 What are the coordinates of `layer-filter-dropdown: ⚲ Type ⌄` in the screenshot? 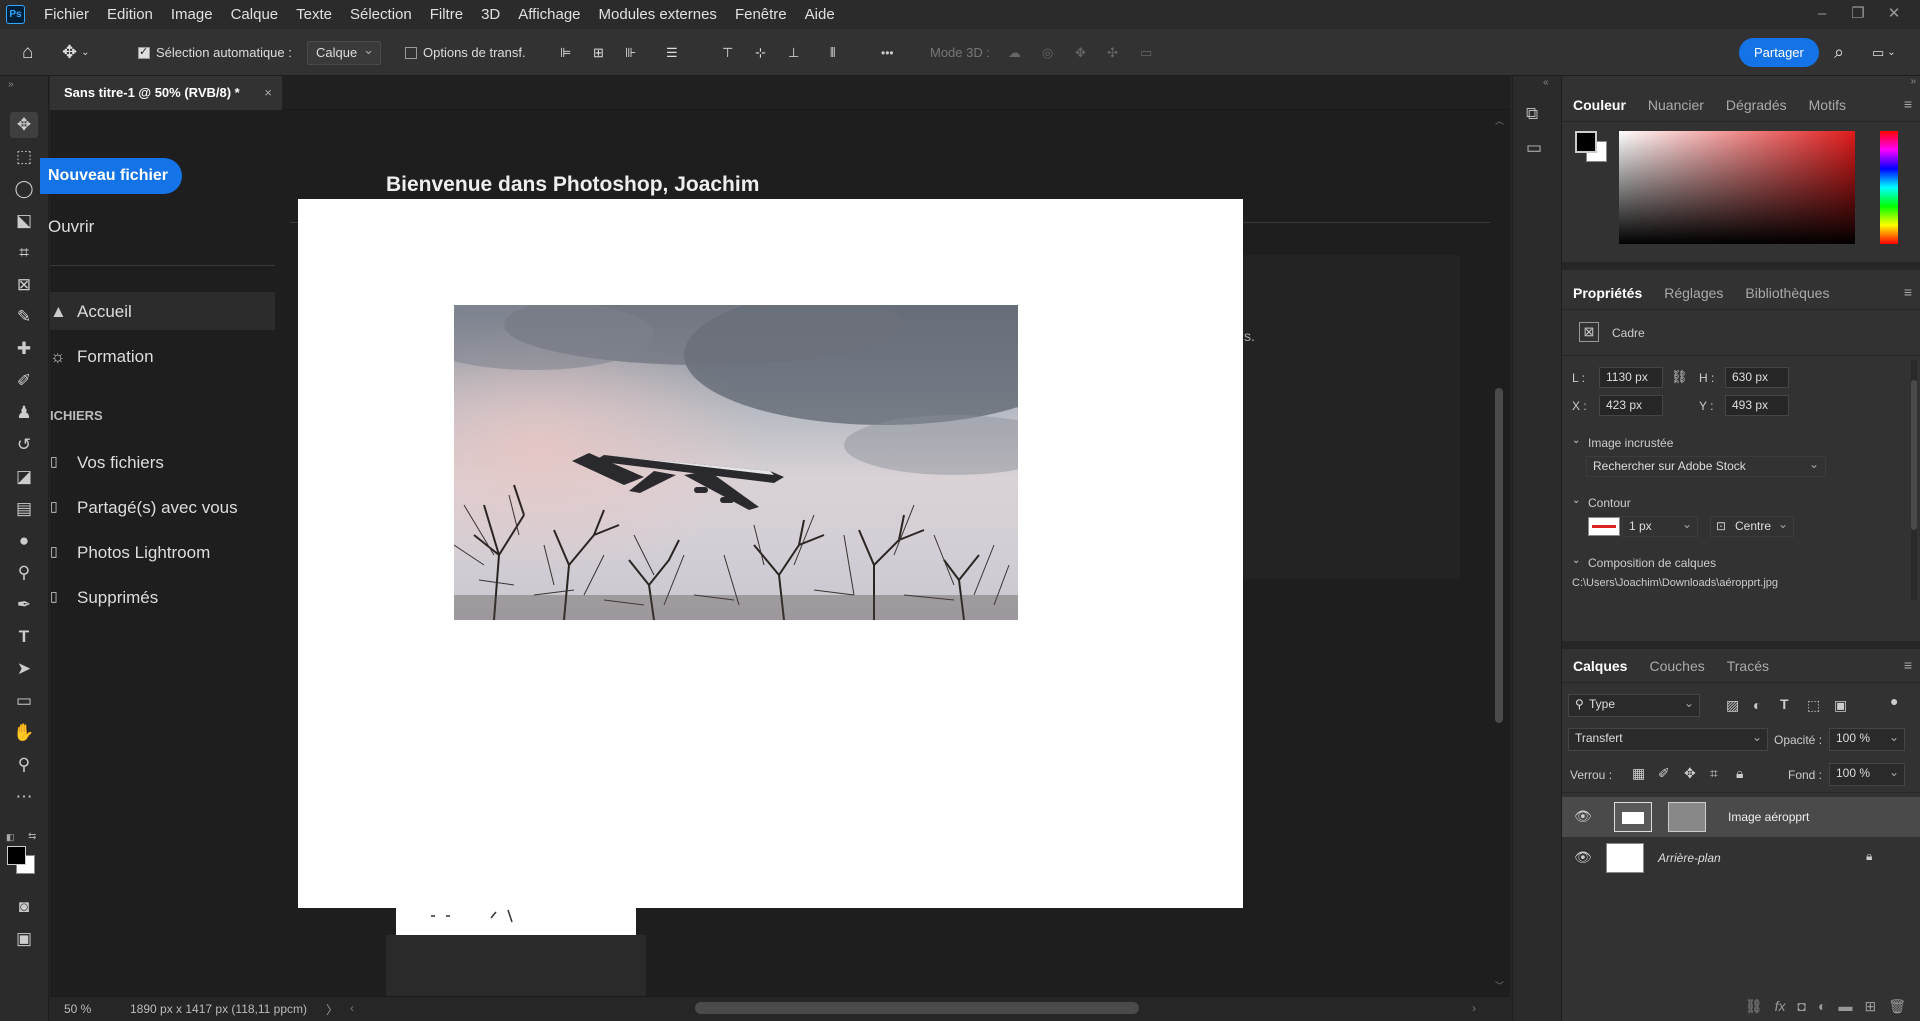 It's located at (1634, 705).